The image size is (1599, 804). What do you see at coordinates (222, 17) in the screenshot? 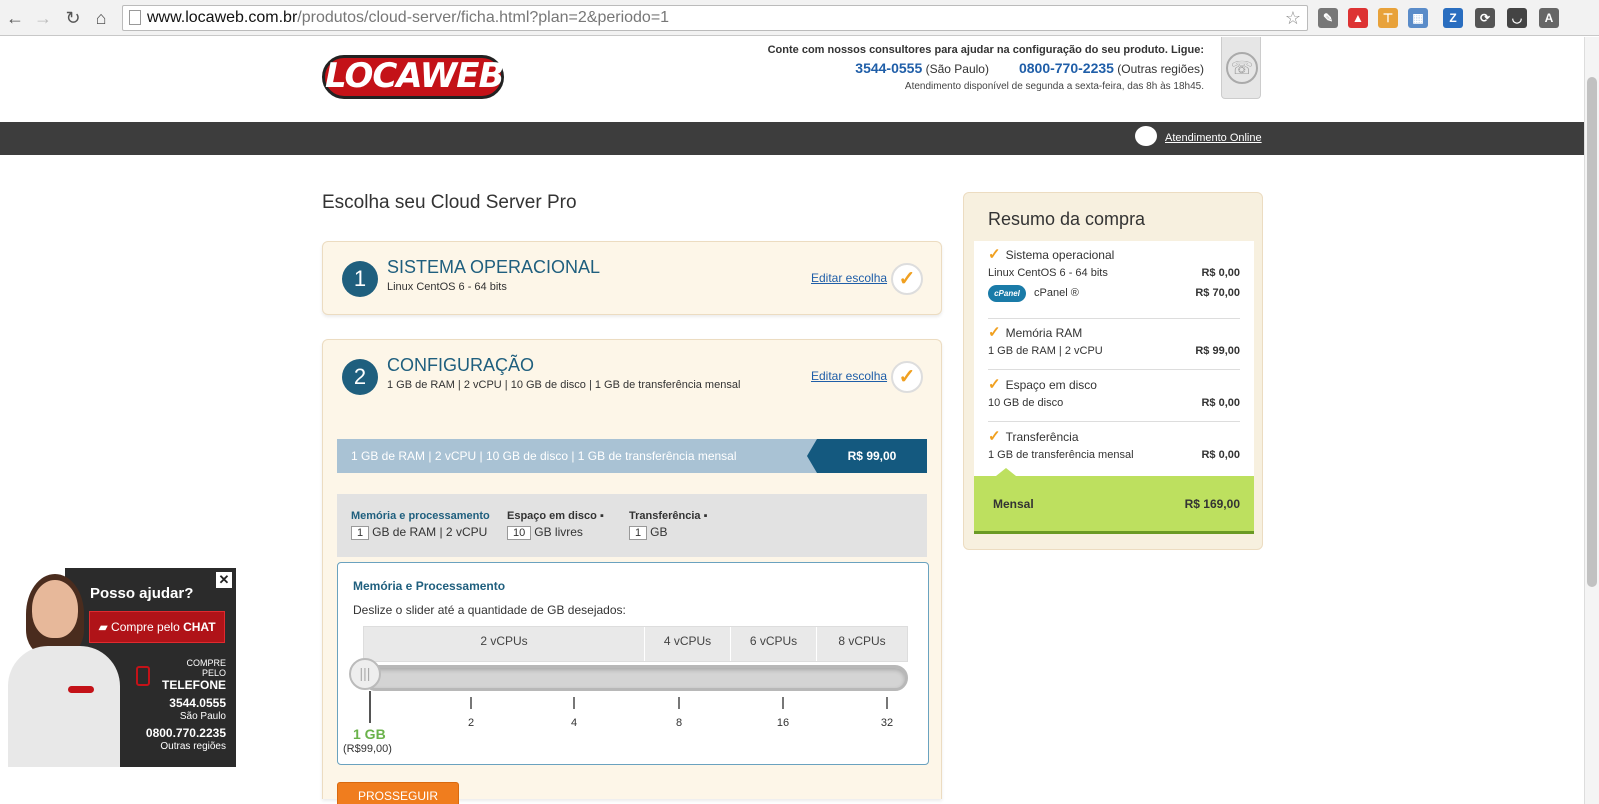
I see `url-host: www.locaweb.com.br` at bounding box center [222, 17].